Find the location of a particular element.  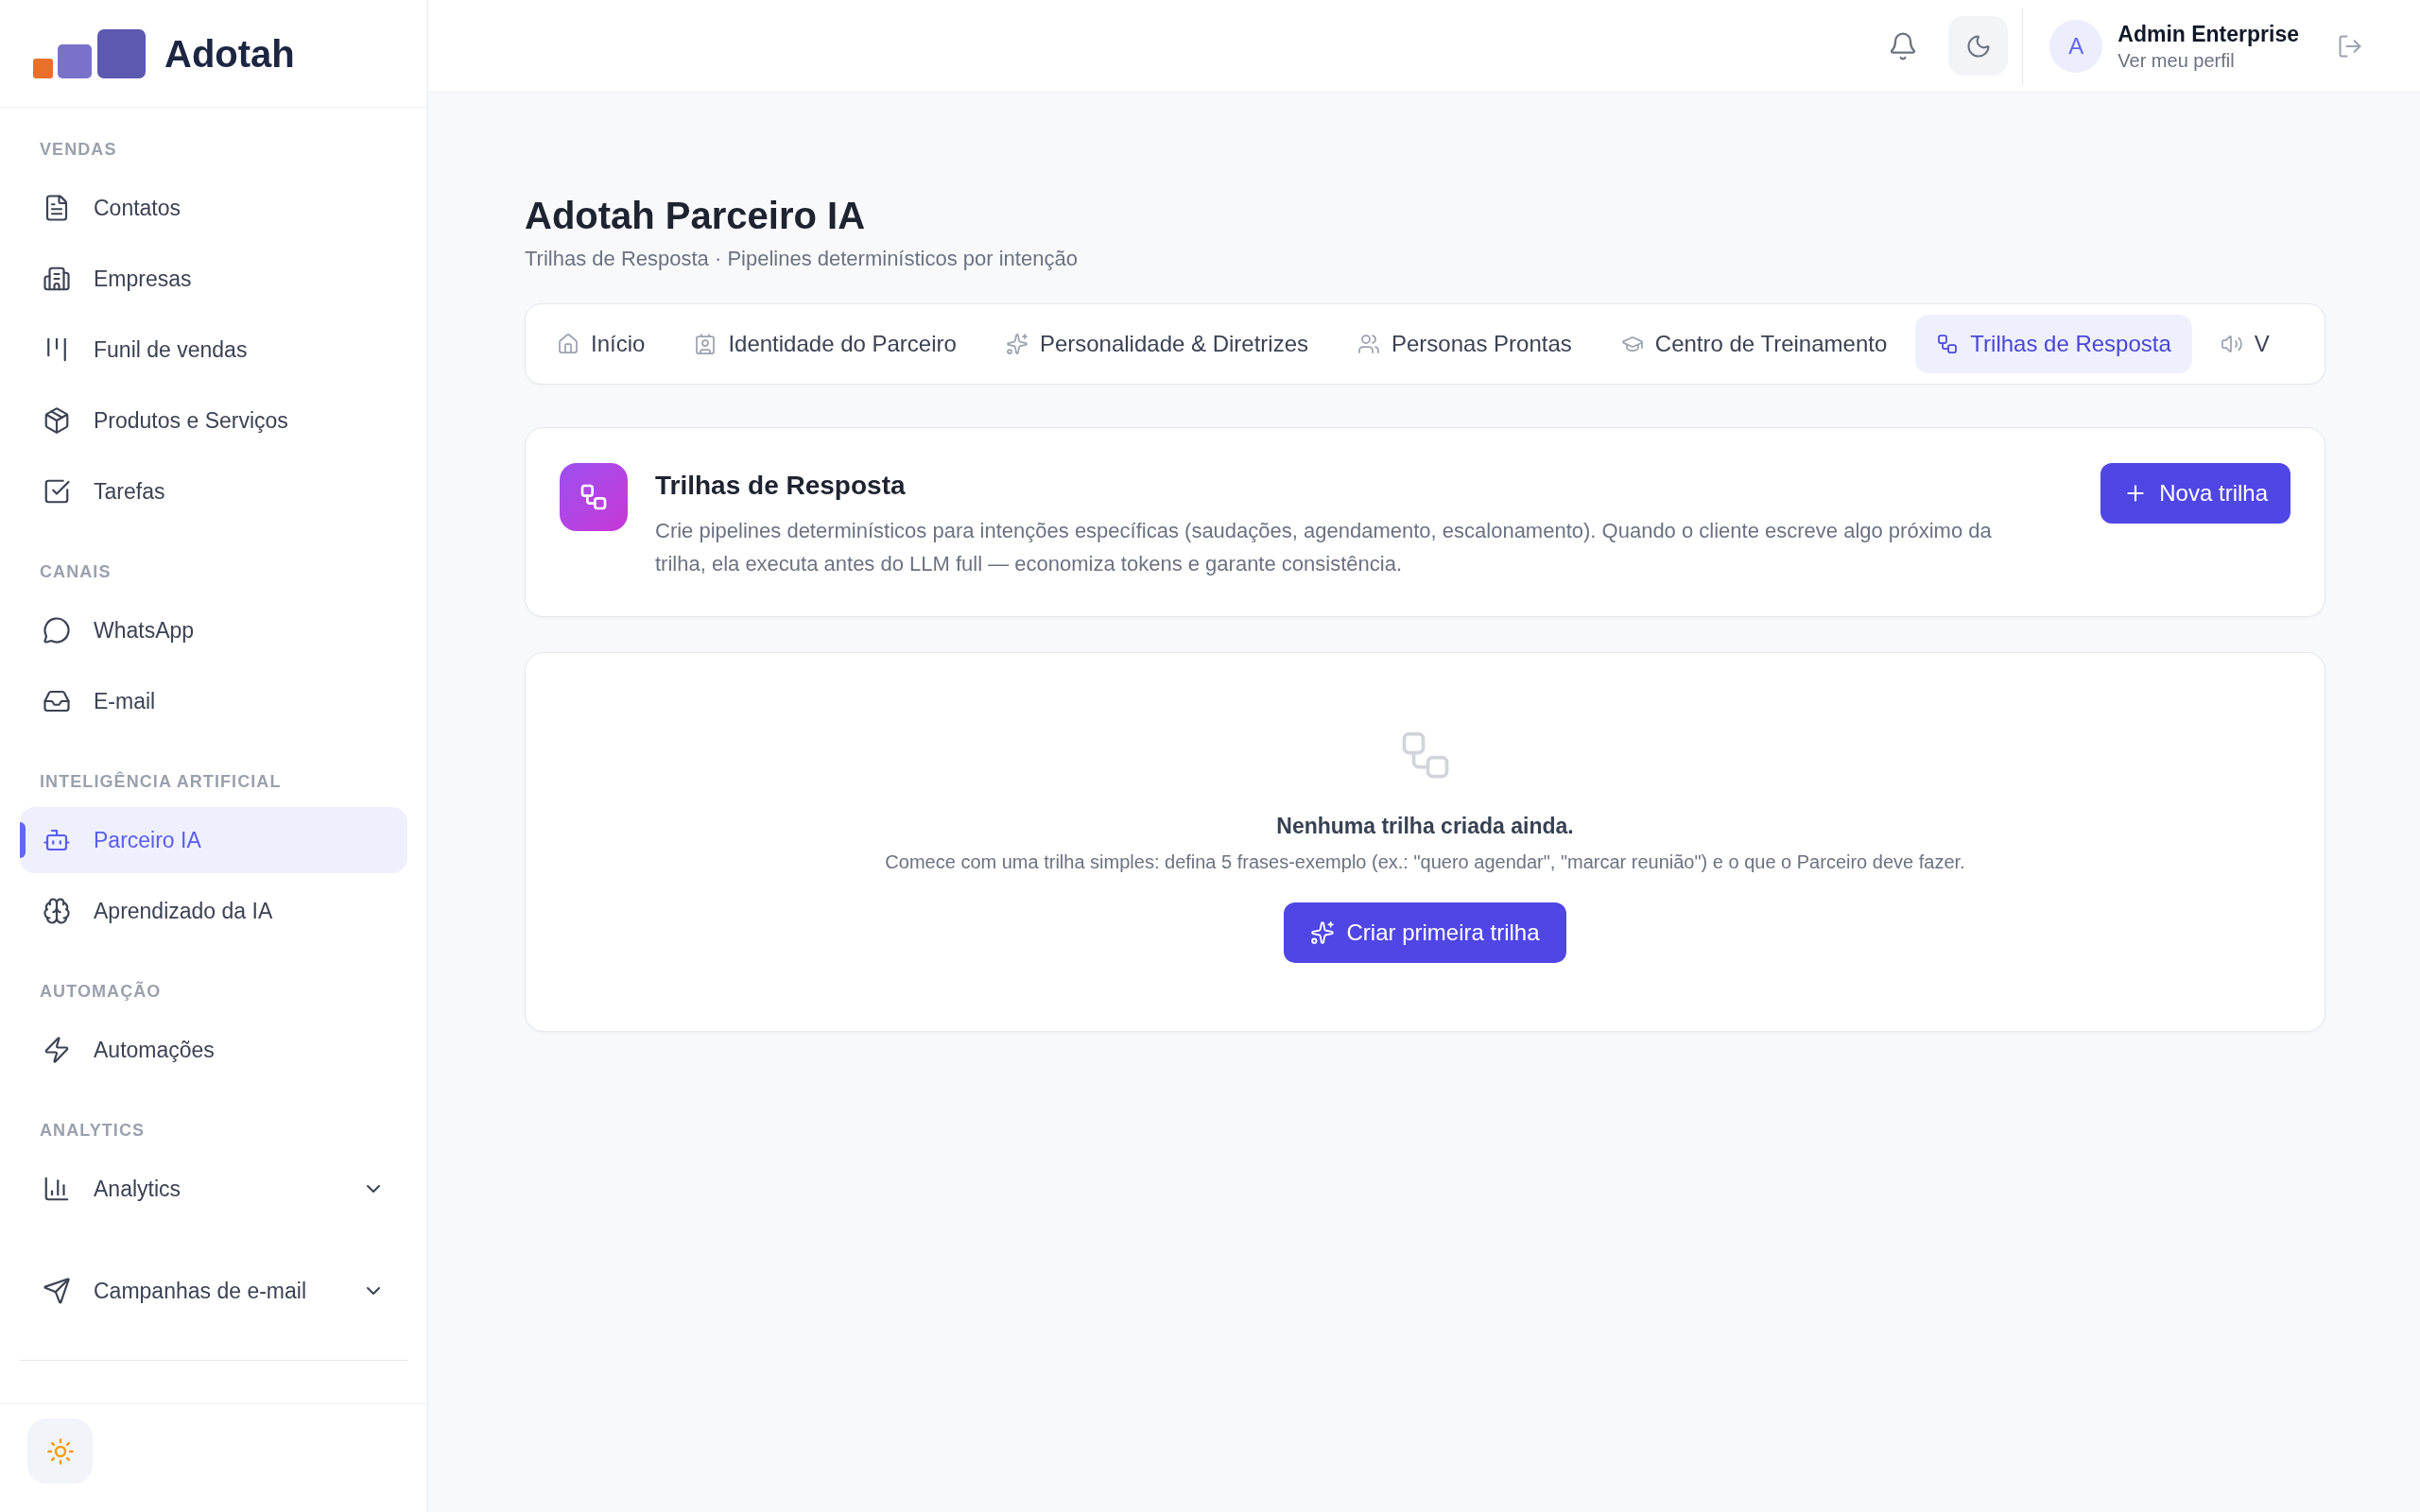

sidebar-item: E-mail is located at coordinates (213, 701).